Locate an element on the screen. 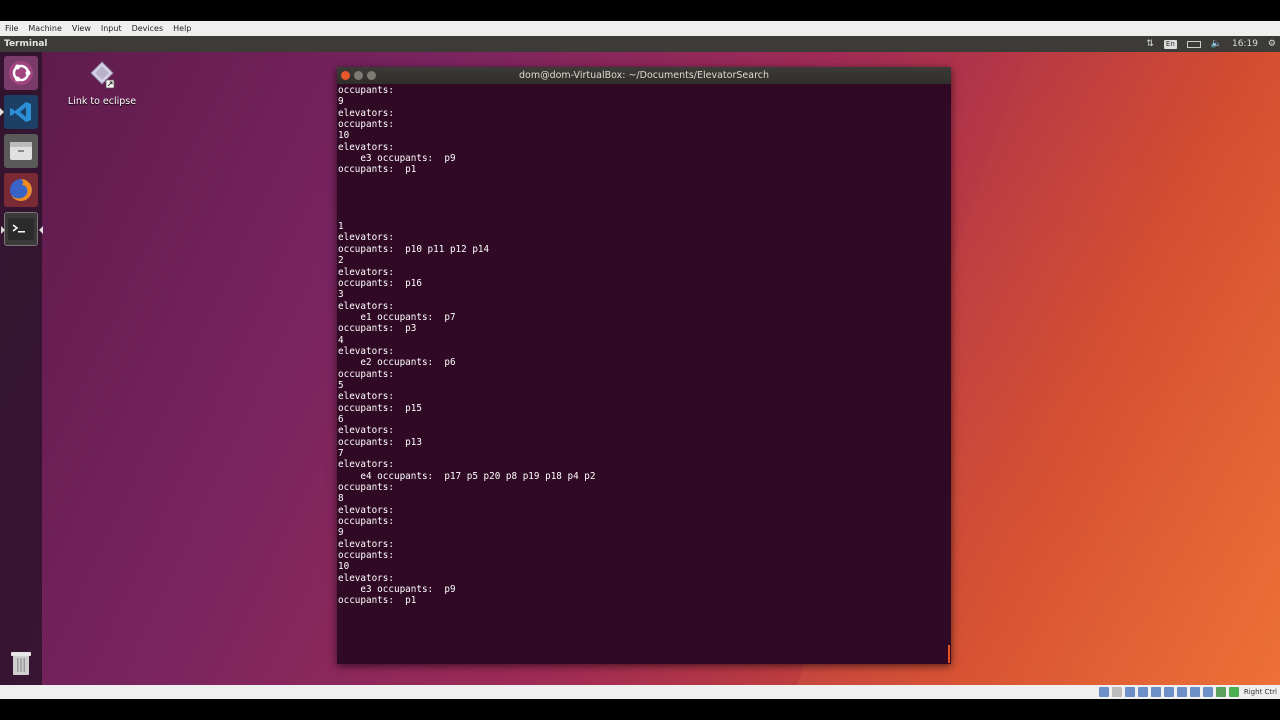  top-panel: Terminal ⇅ En 🔈 16:19 ⚙ is located at coordinates (640, 44).